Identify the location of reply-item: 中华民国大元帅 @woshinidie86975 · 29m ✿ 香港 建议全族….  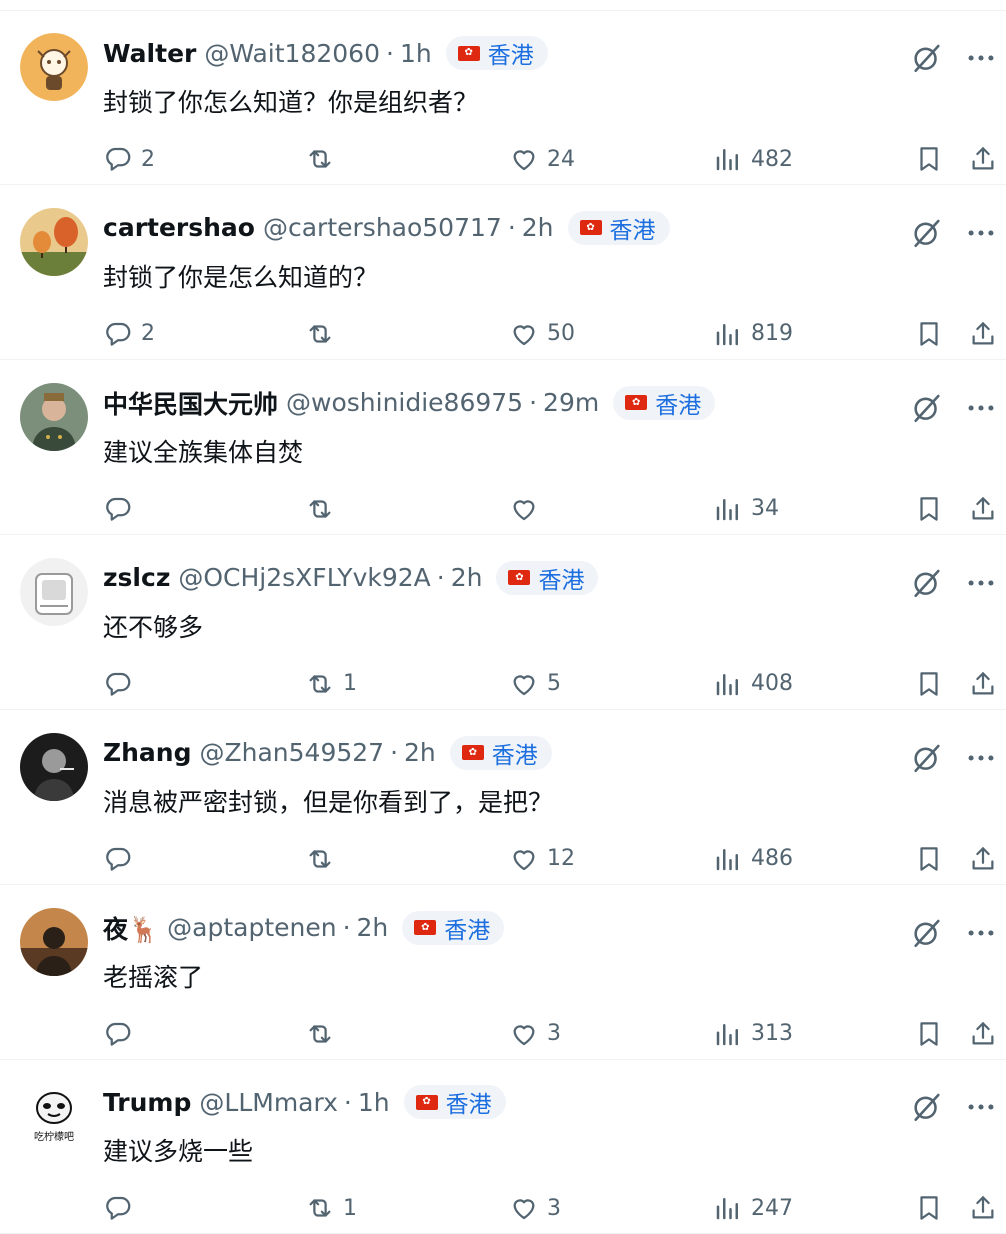
(503, 448).